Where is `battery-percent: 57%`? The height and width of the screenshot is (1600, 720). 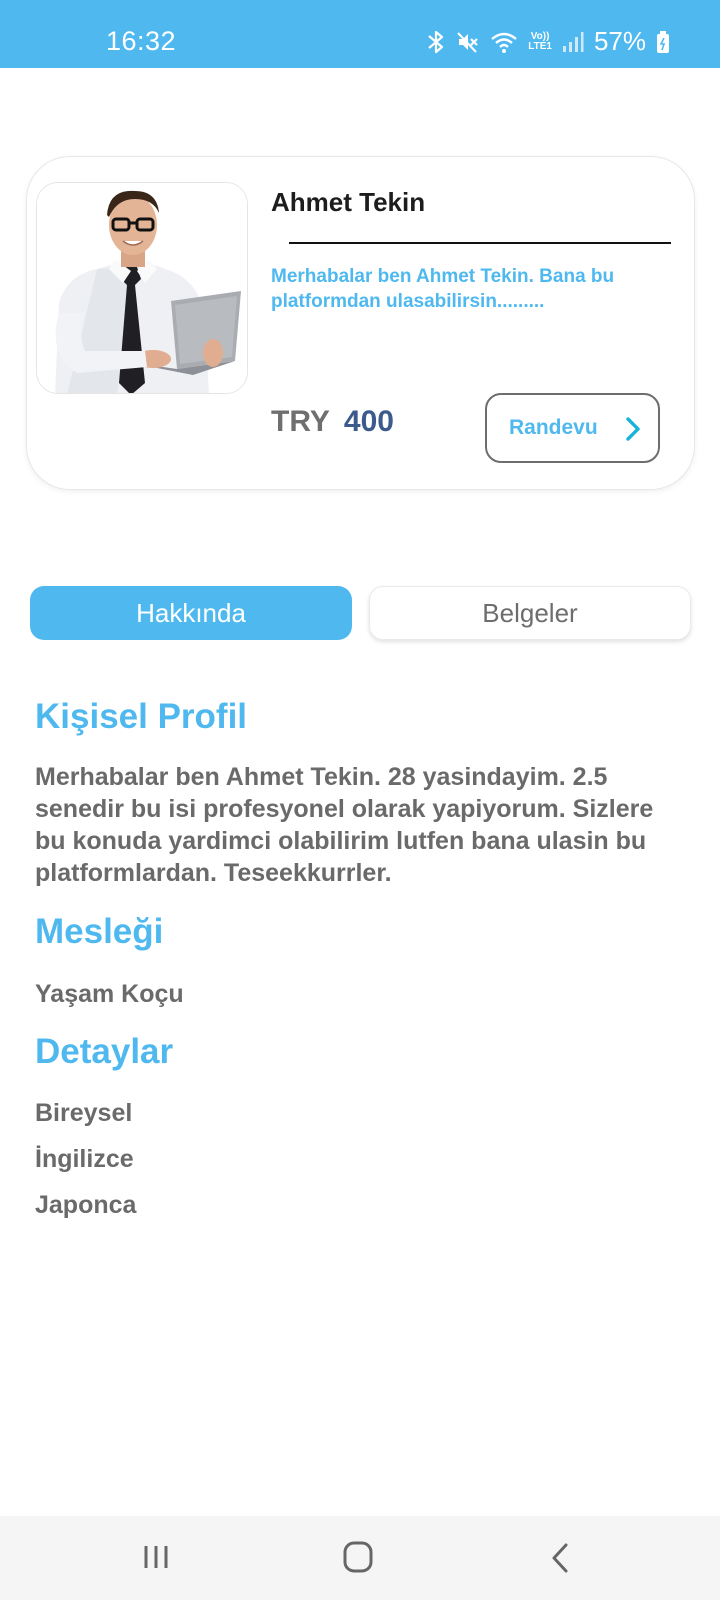 battery-percent: 57% is located at coordinates (619, 41).